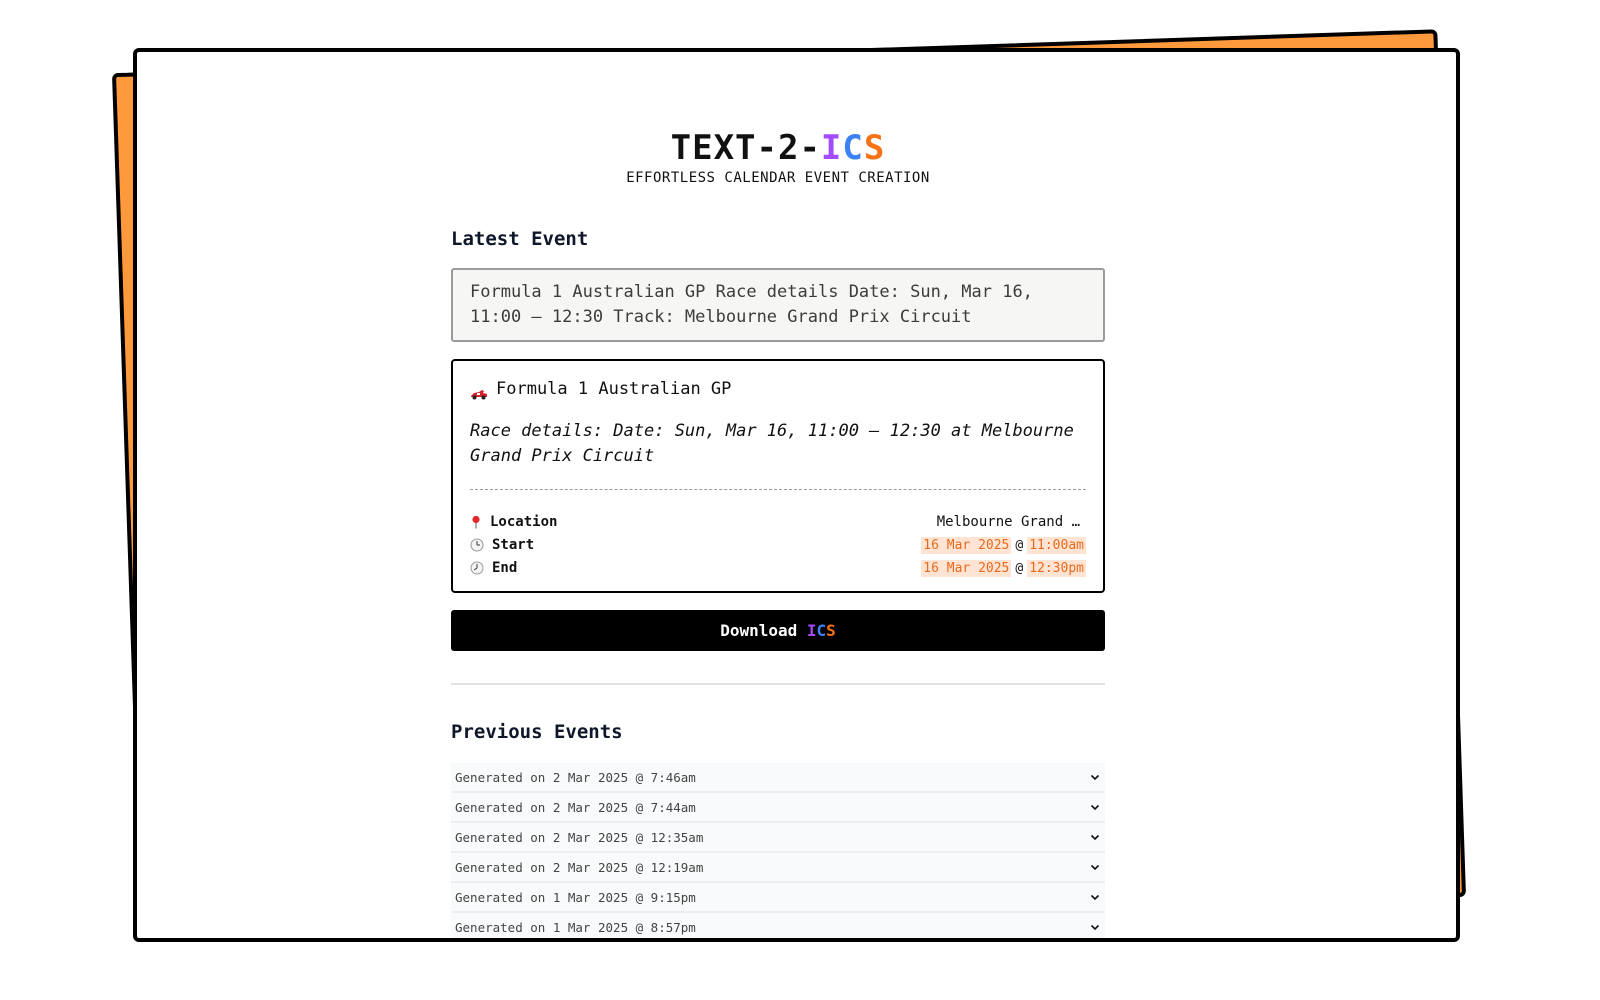  I want to click on end-label-group: End, so click(493, 568).